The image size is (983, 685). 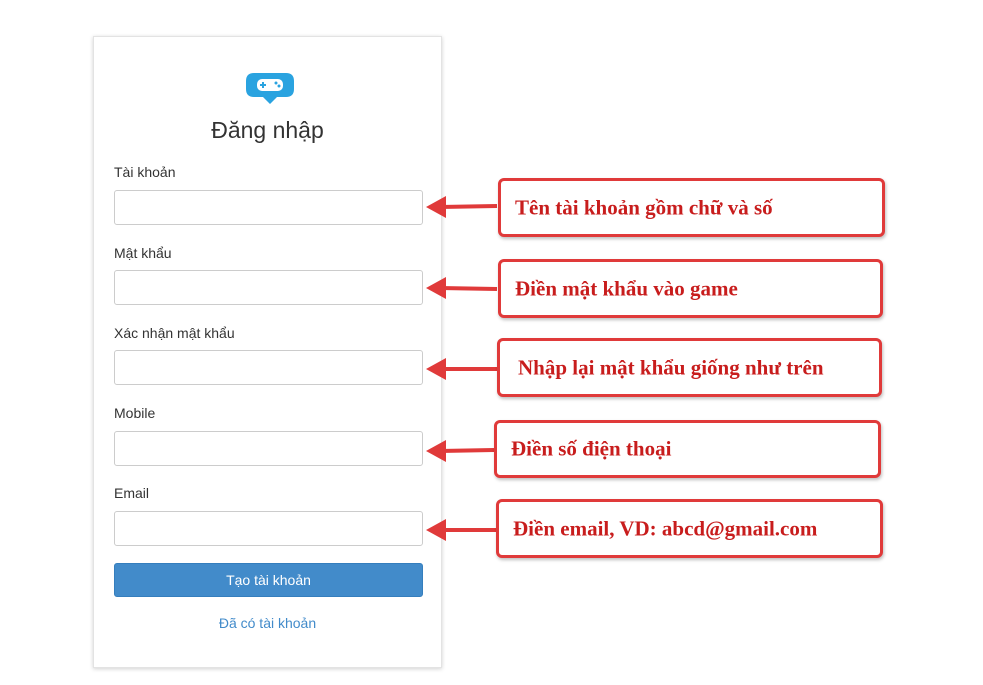 I want to click on arrow-email, so click(x=461, y=530).